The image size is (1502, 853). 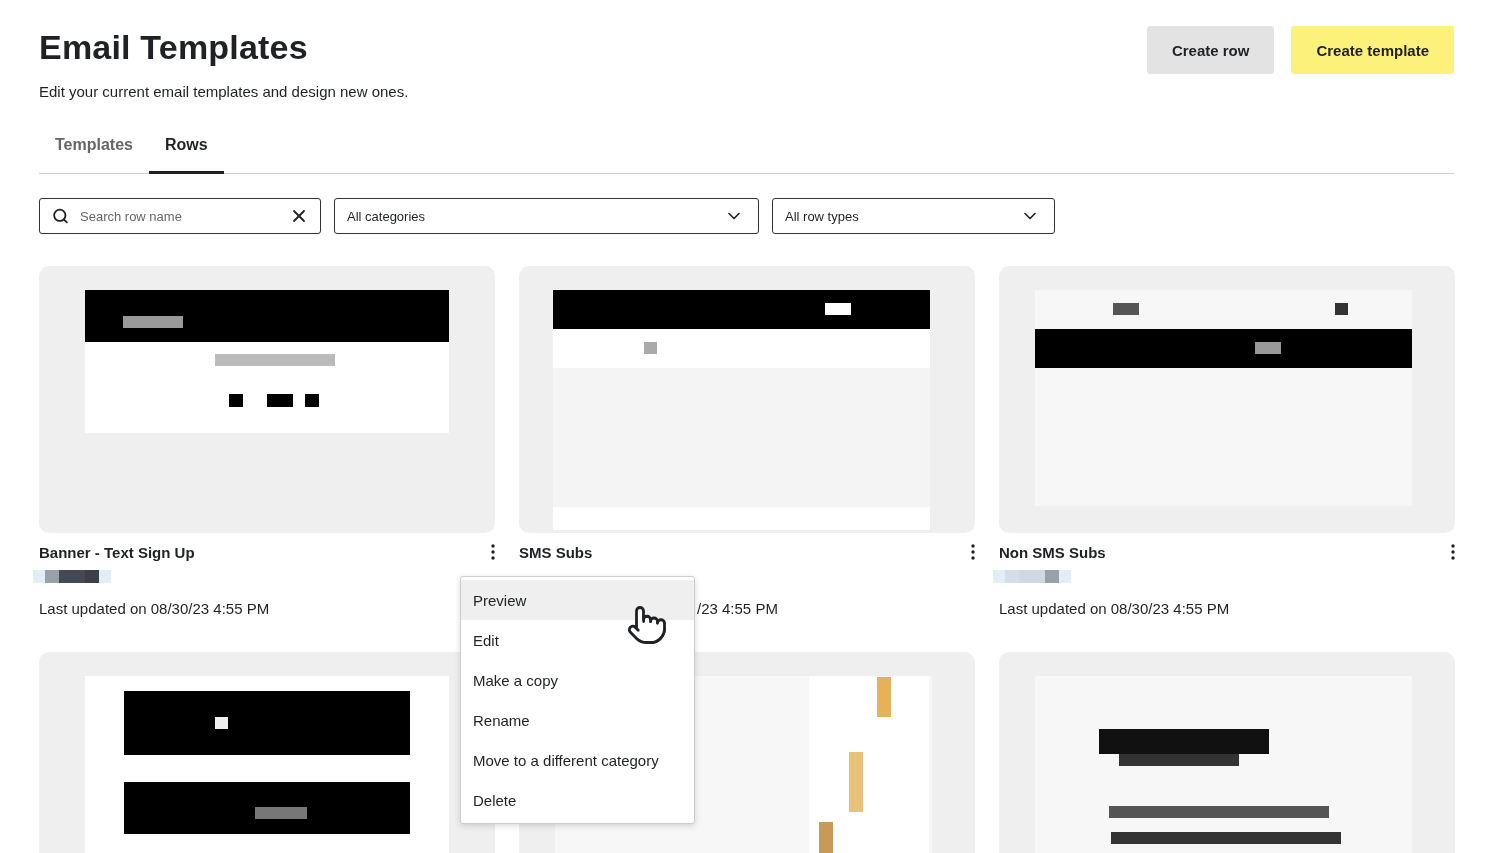 What do you see at coordinates (1210, 50) in the screenshot?
I see `create-row-button: Create row` at bounding box center [1210, 50].